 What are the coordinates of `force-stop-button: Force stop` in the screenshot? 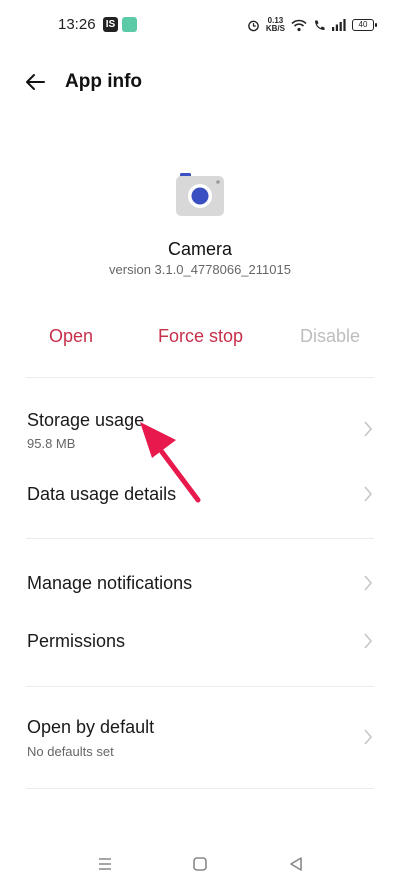 It's located at (200, 336).